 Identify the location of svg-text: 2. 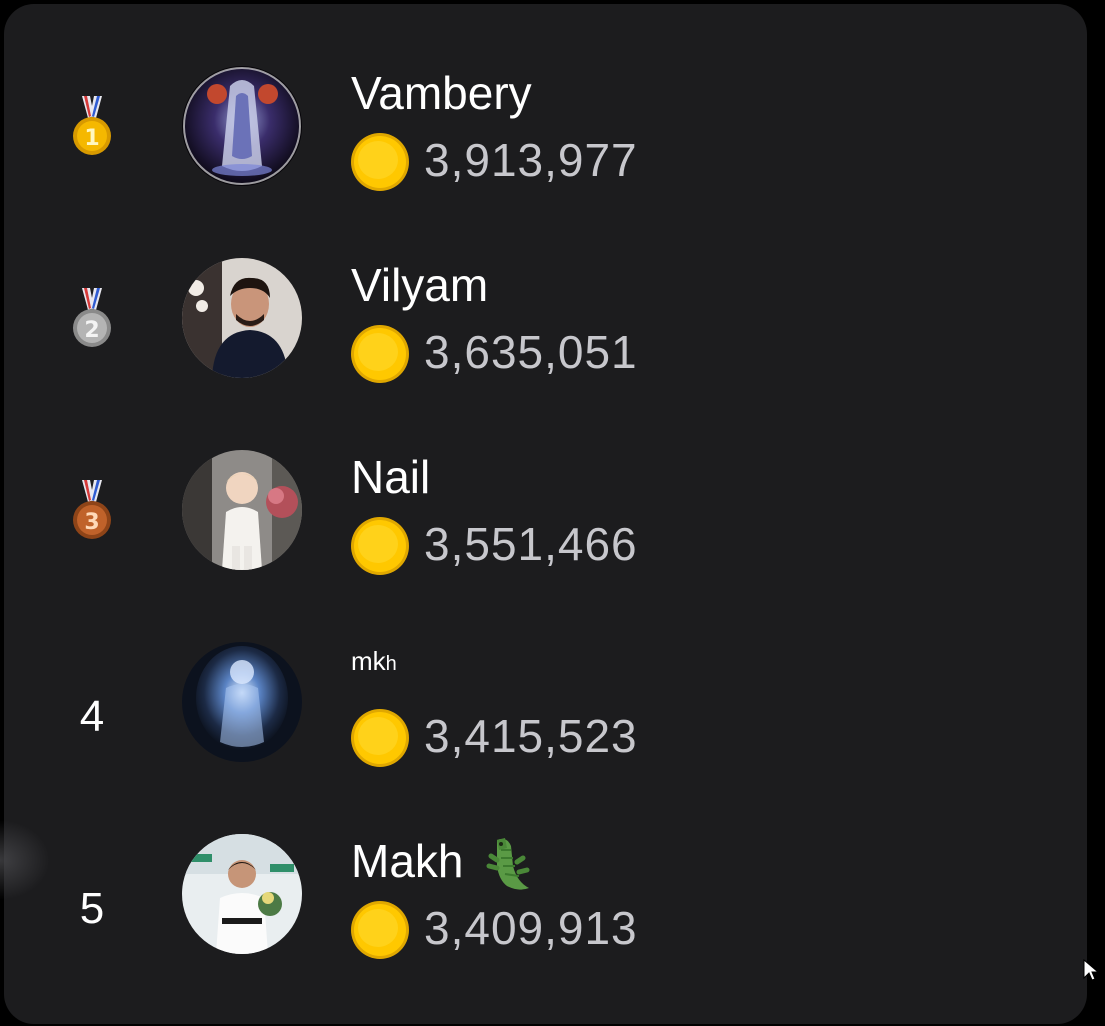
(91, 330).